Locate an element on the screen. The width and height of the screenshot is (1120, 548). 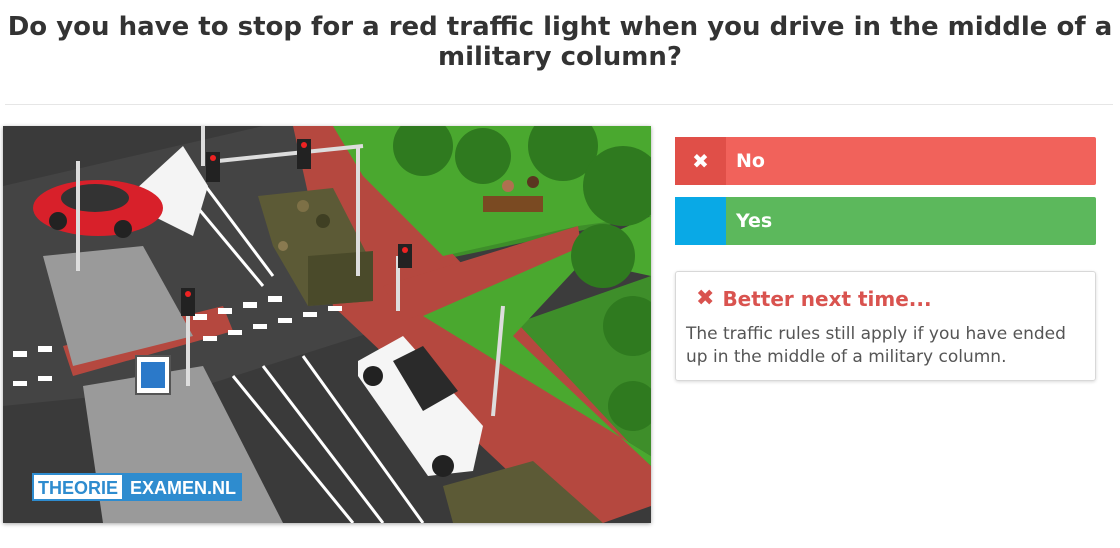
answer-yes-button: Yes is located at coordinates (885, 221).